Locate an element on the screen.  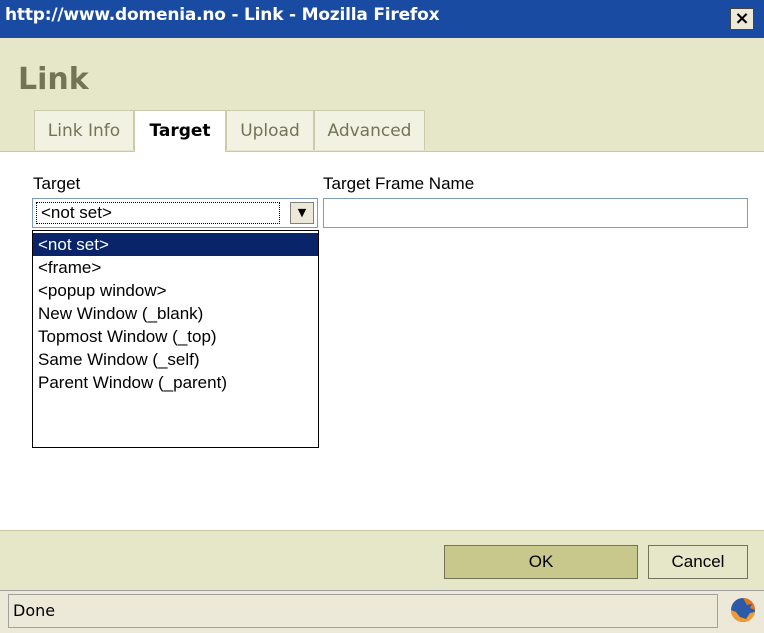
chevron-down-icon: ▼ is located at coordinates (302, 213).